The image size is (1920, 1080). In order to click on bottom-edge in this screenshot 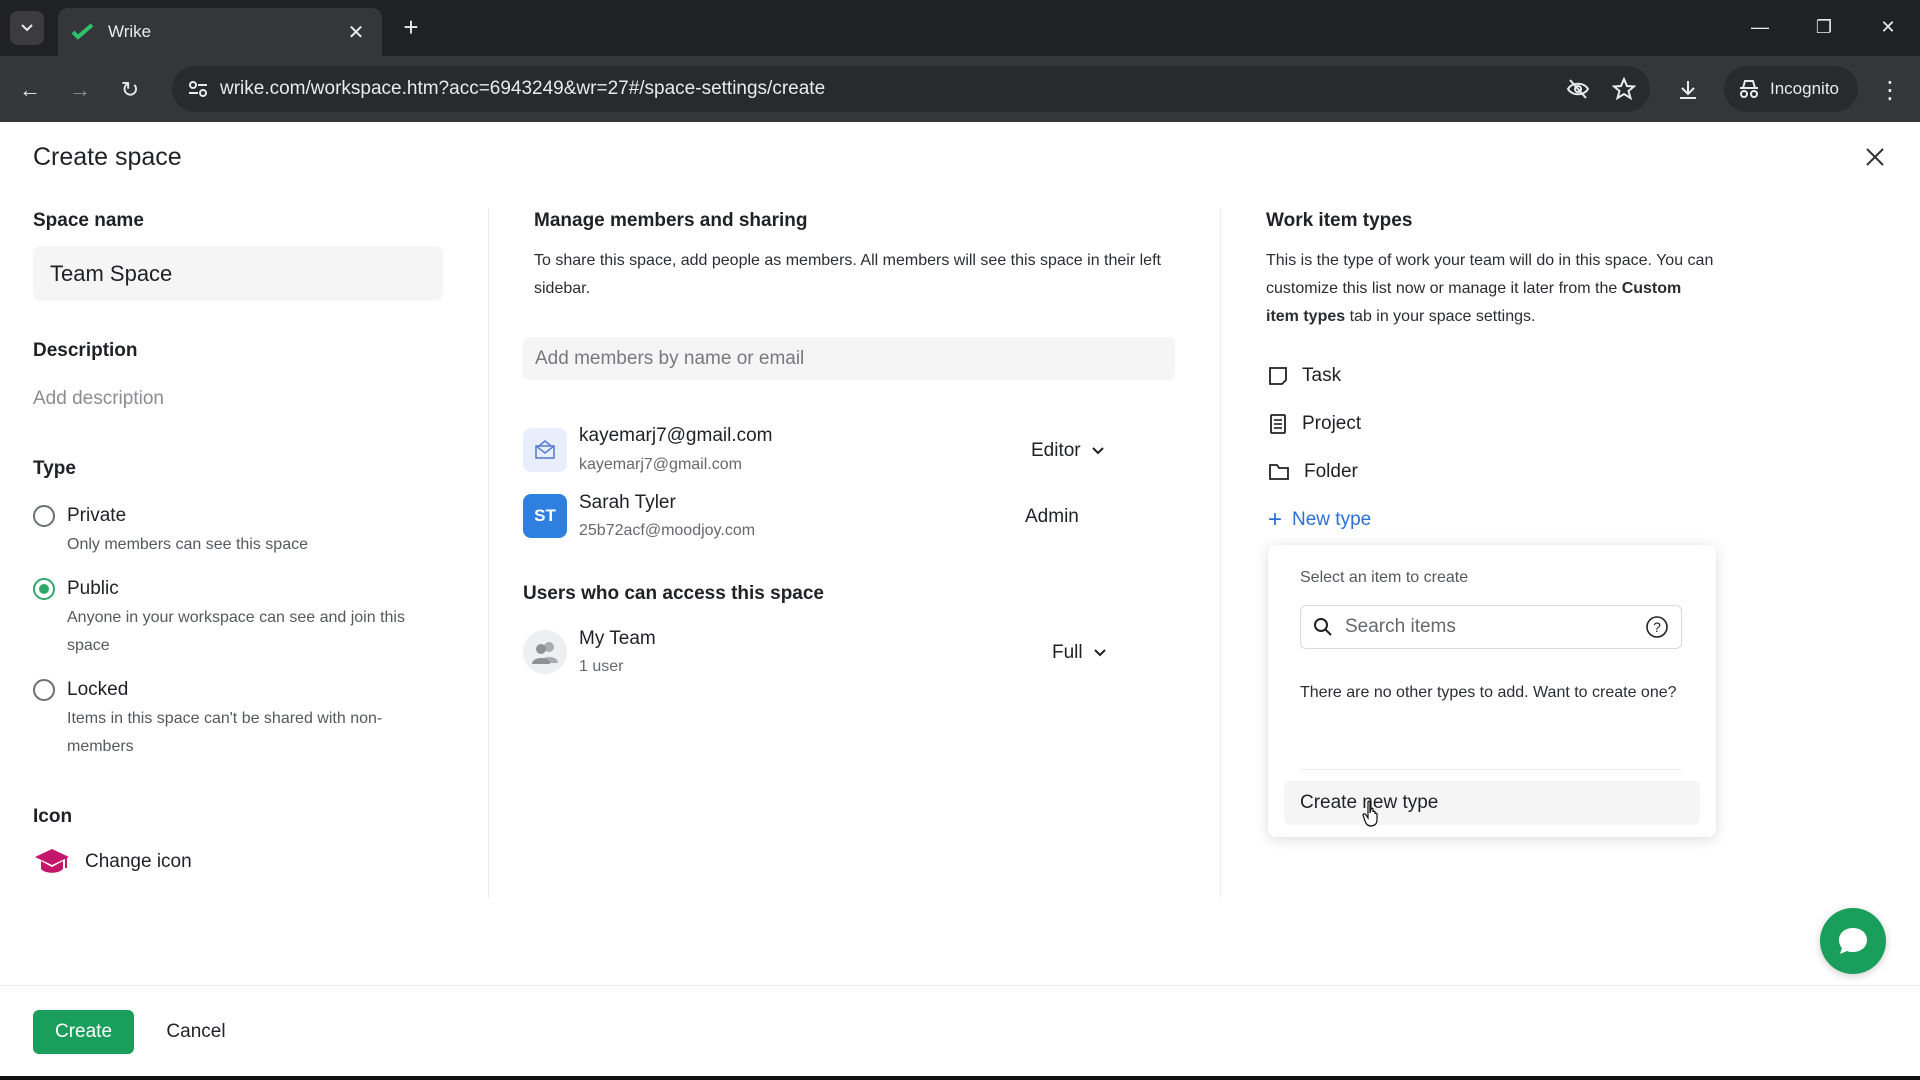, I will do `click(960, 1078)`.